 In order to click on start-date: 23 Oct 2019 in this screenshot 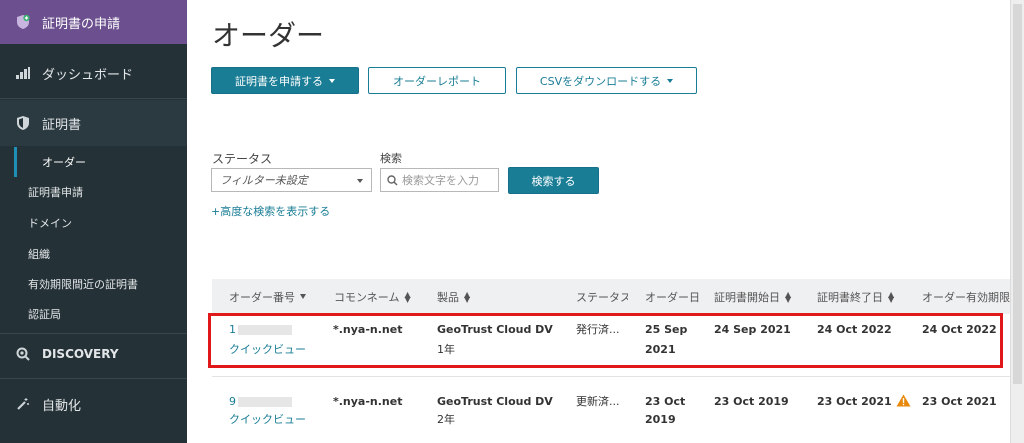, I will do `click(751, 401)`.